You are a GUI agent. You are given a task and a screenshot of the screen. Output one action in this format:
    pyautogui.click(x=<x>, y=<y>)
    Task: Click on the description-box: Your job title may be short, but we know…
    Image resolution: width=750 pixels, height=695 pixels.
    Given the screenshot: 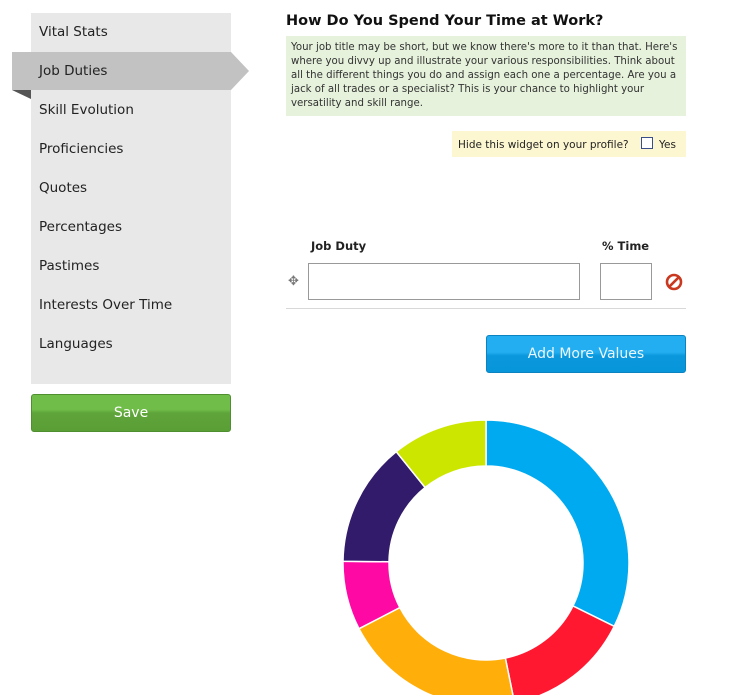 What is the action you would take?
    pyautogui.click(x=486, y=76)
    